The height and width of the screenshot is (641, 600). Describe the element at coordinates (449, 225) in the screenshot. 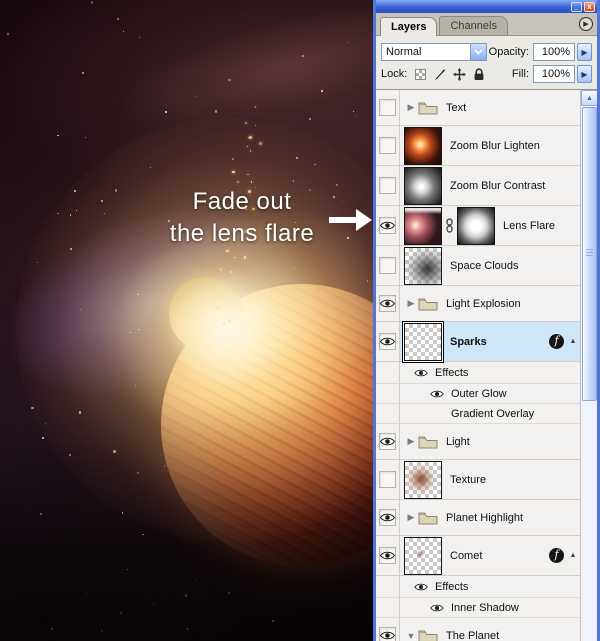

I see `link-icon` at that location.